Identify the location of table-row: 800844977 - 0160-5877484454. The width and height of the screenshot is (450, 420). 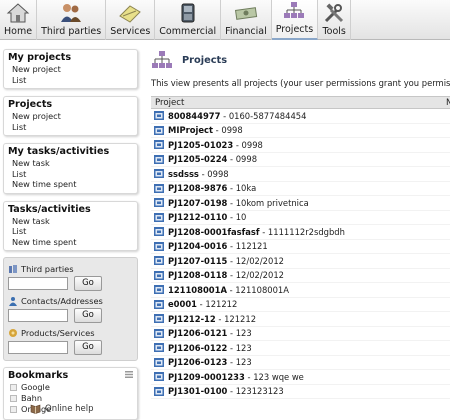
(300, 116).